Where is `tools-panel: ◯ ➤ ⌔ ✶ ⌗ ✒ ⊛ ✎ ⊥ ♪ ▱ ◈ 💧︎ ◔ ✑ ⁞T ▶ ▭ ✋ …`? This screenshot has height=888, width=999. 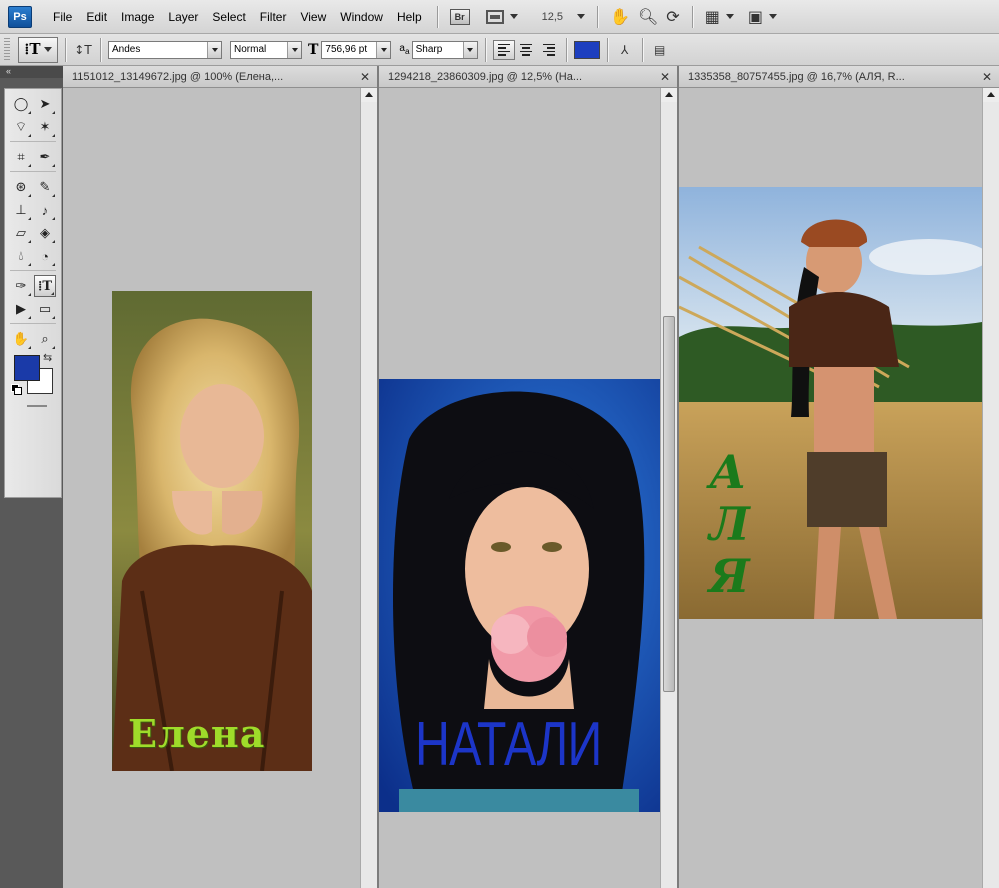 tools-panel: ◯ ➤ ⌔ ✶ ⌗ ✒ ⊛ ✎ ⊥ ♪ ▱ ◈ 💧︎ ◔ ✑ ⁞T ▶ ▭ ✋ … is located at coordinates (33, 293).